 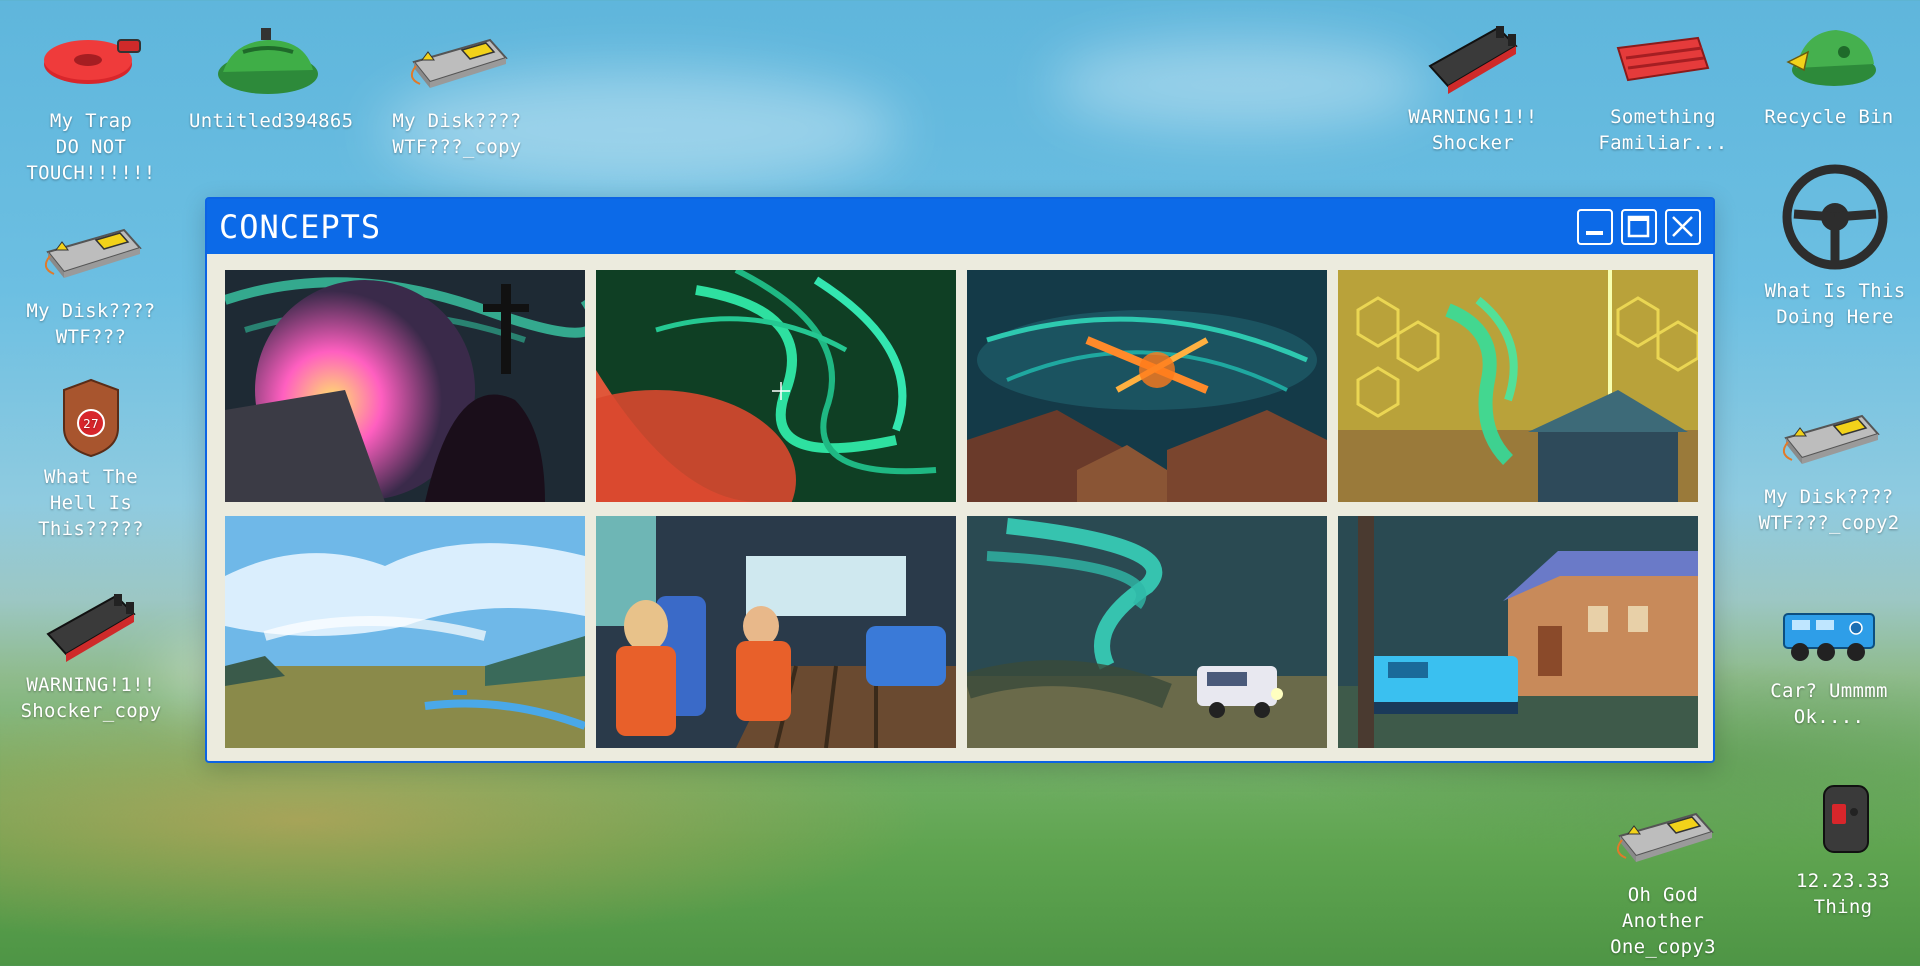 I want to click on steering-wheel-icon, so click(x=1835, y=217).